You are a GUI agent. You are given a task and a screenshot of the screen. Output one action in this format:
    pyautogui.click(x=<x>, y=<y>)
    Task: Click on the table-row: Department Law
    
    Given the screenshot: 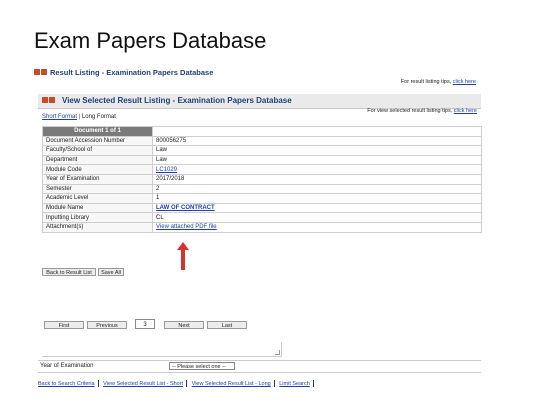 What is the action you would take?
    pyautogui.click(x=262, y=160)
    